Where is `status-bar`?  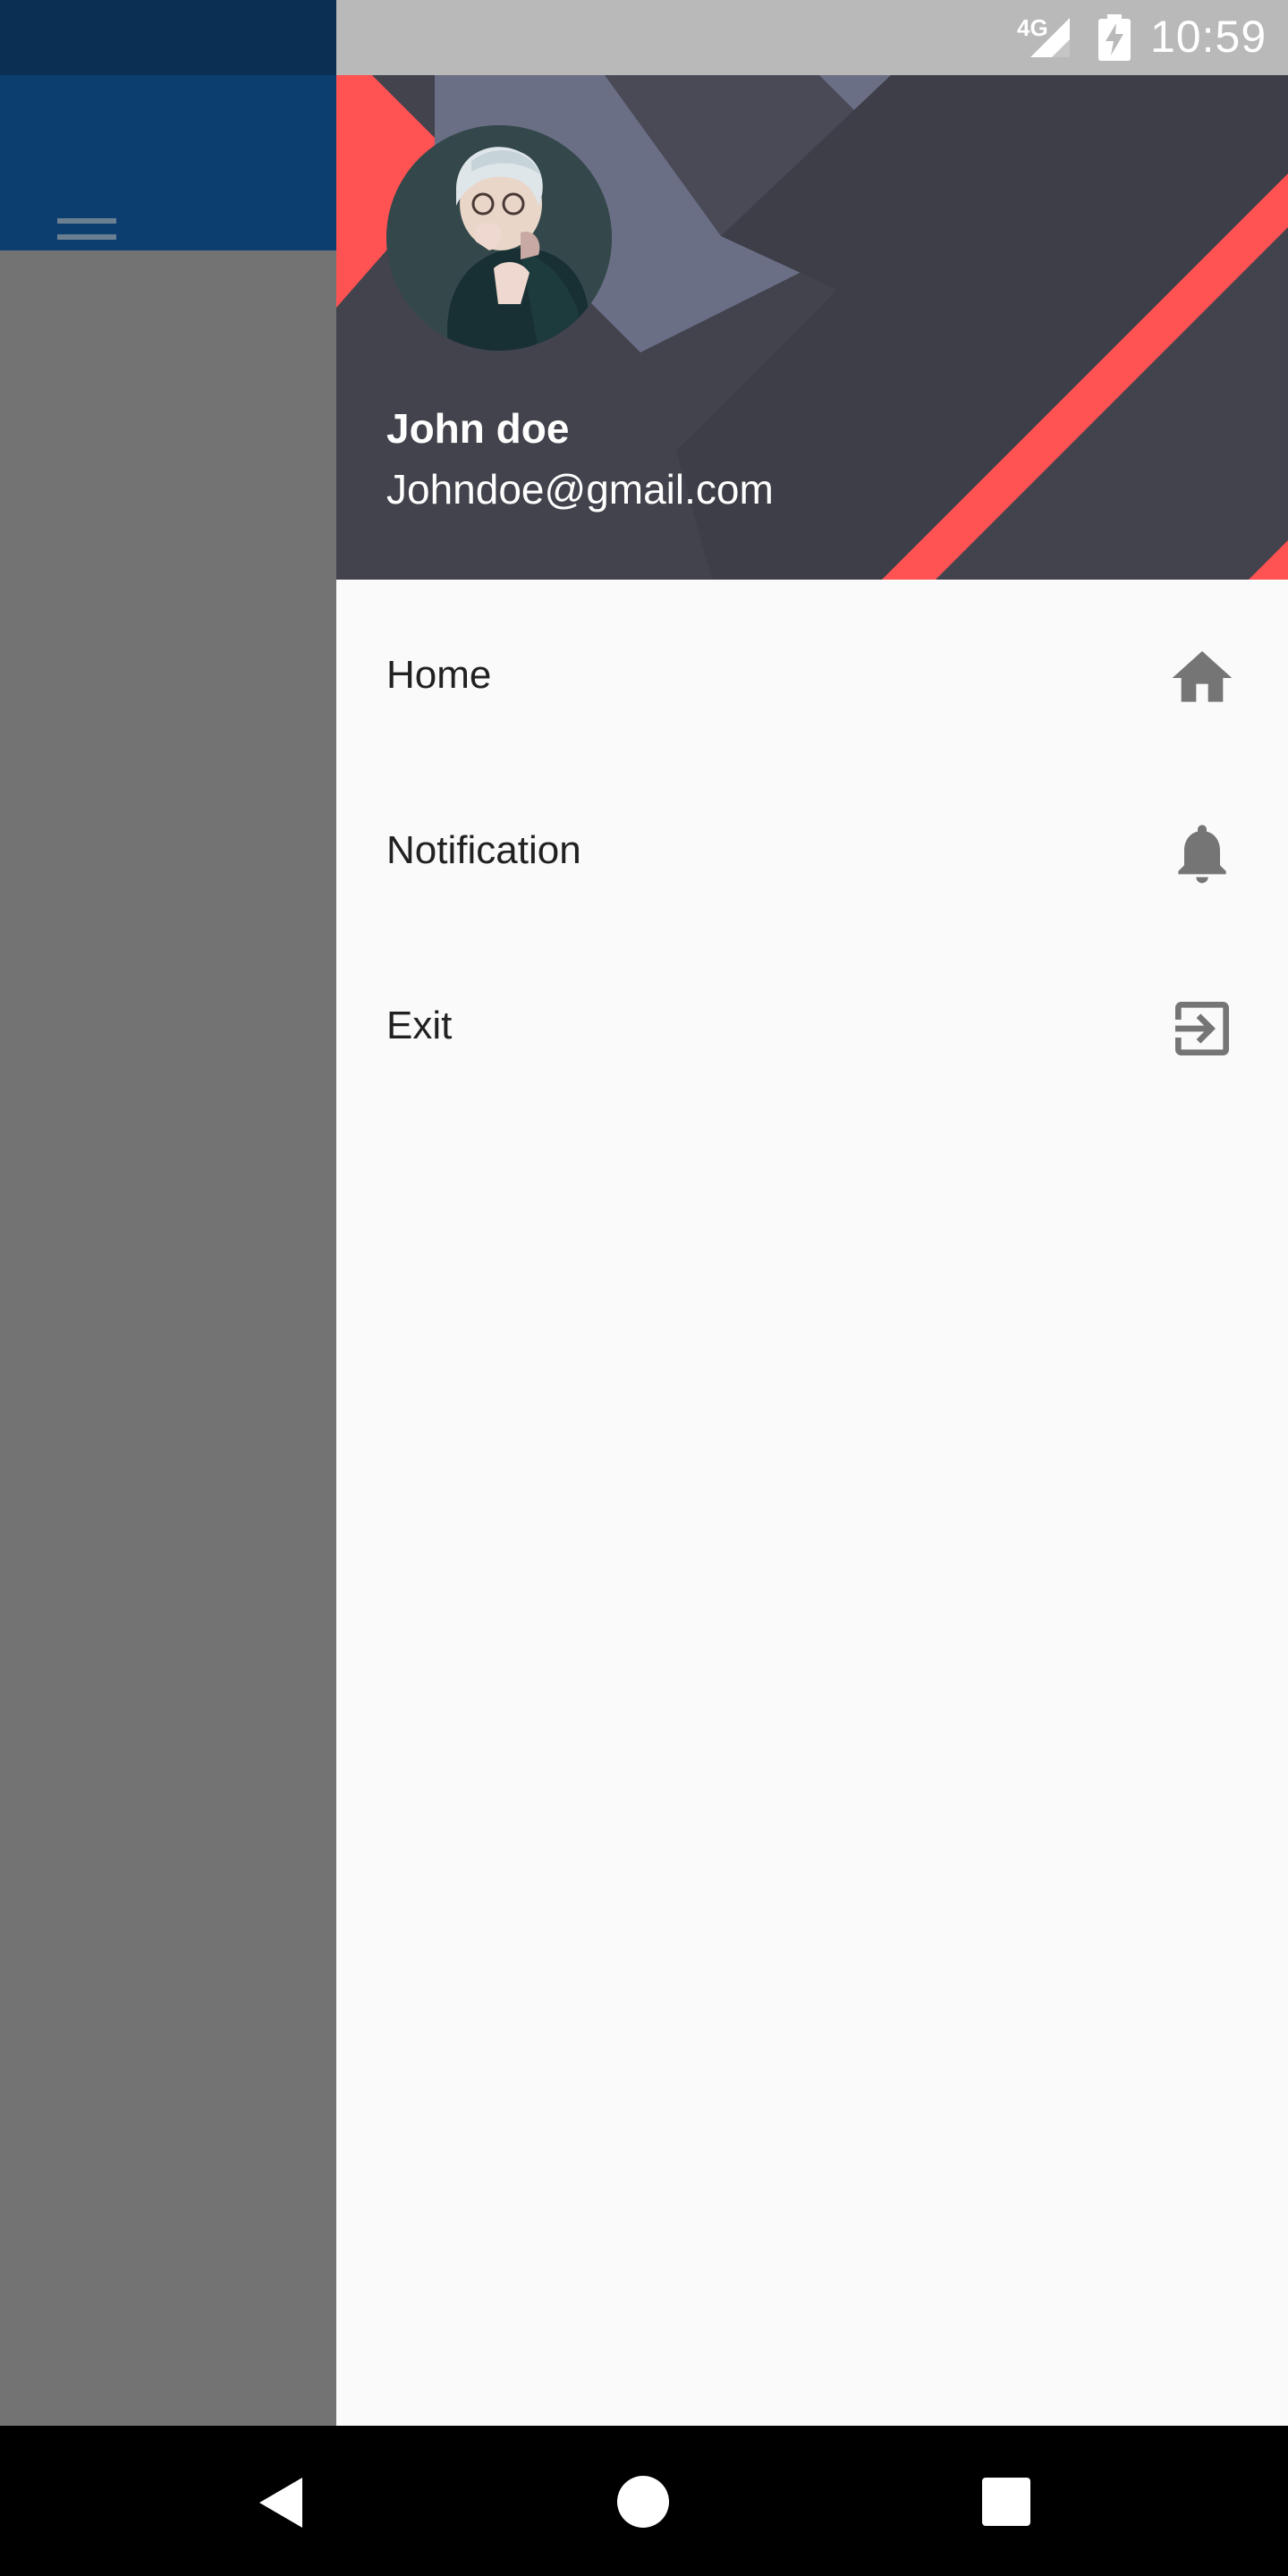 status-bar is located at coordinates (812, 37).